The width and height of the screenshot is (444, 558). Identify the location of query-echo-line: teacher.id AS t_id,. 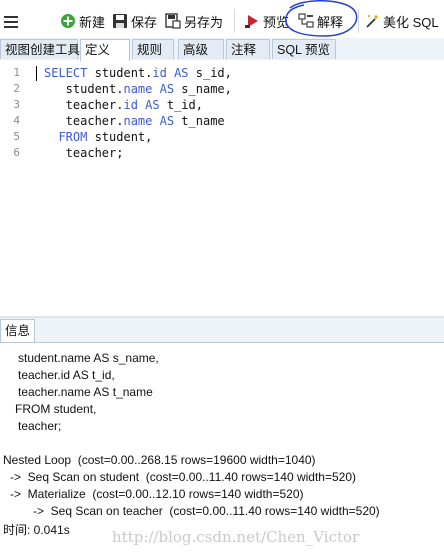
(66, 375).